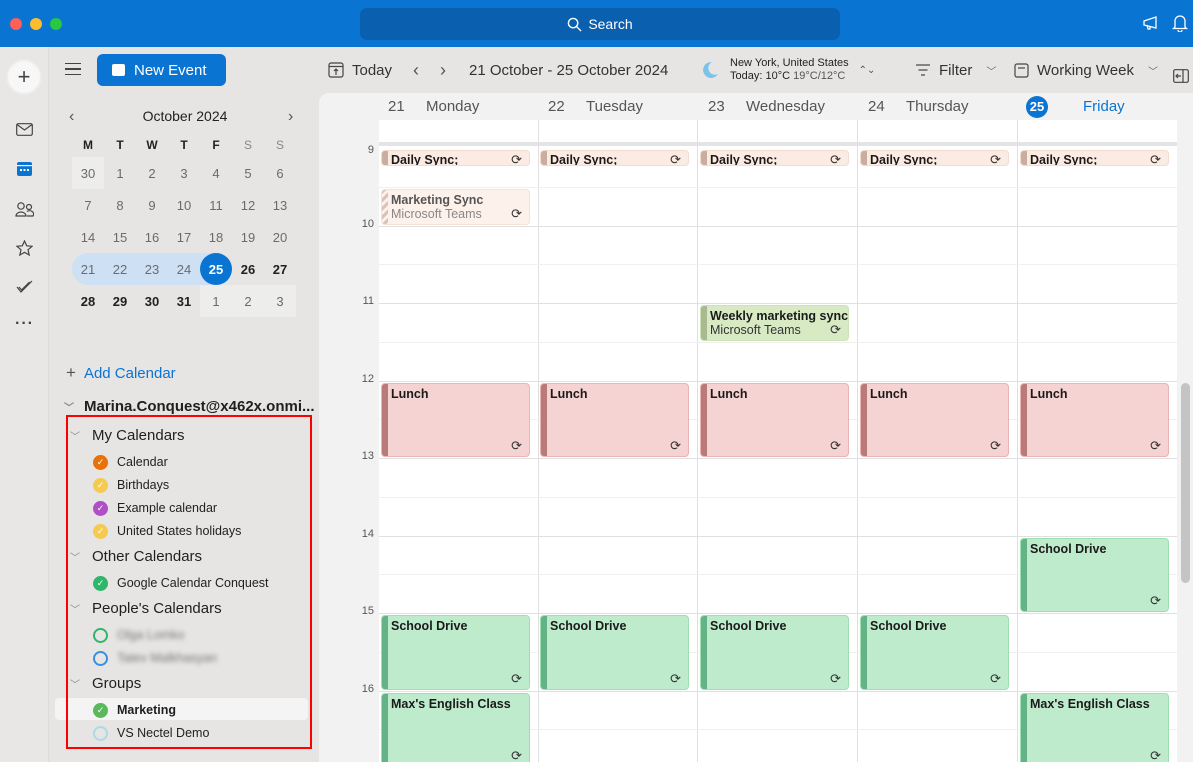  What do you see at coordinates (36, 24) in the screenshot?
I see `minimize-window-button` at bounding box center [36, 24].